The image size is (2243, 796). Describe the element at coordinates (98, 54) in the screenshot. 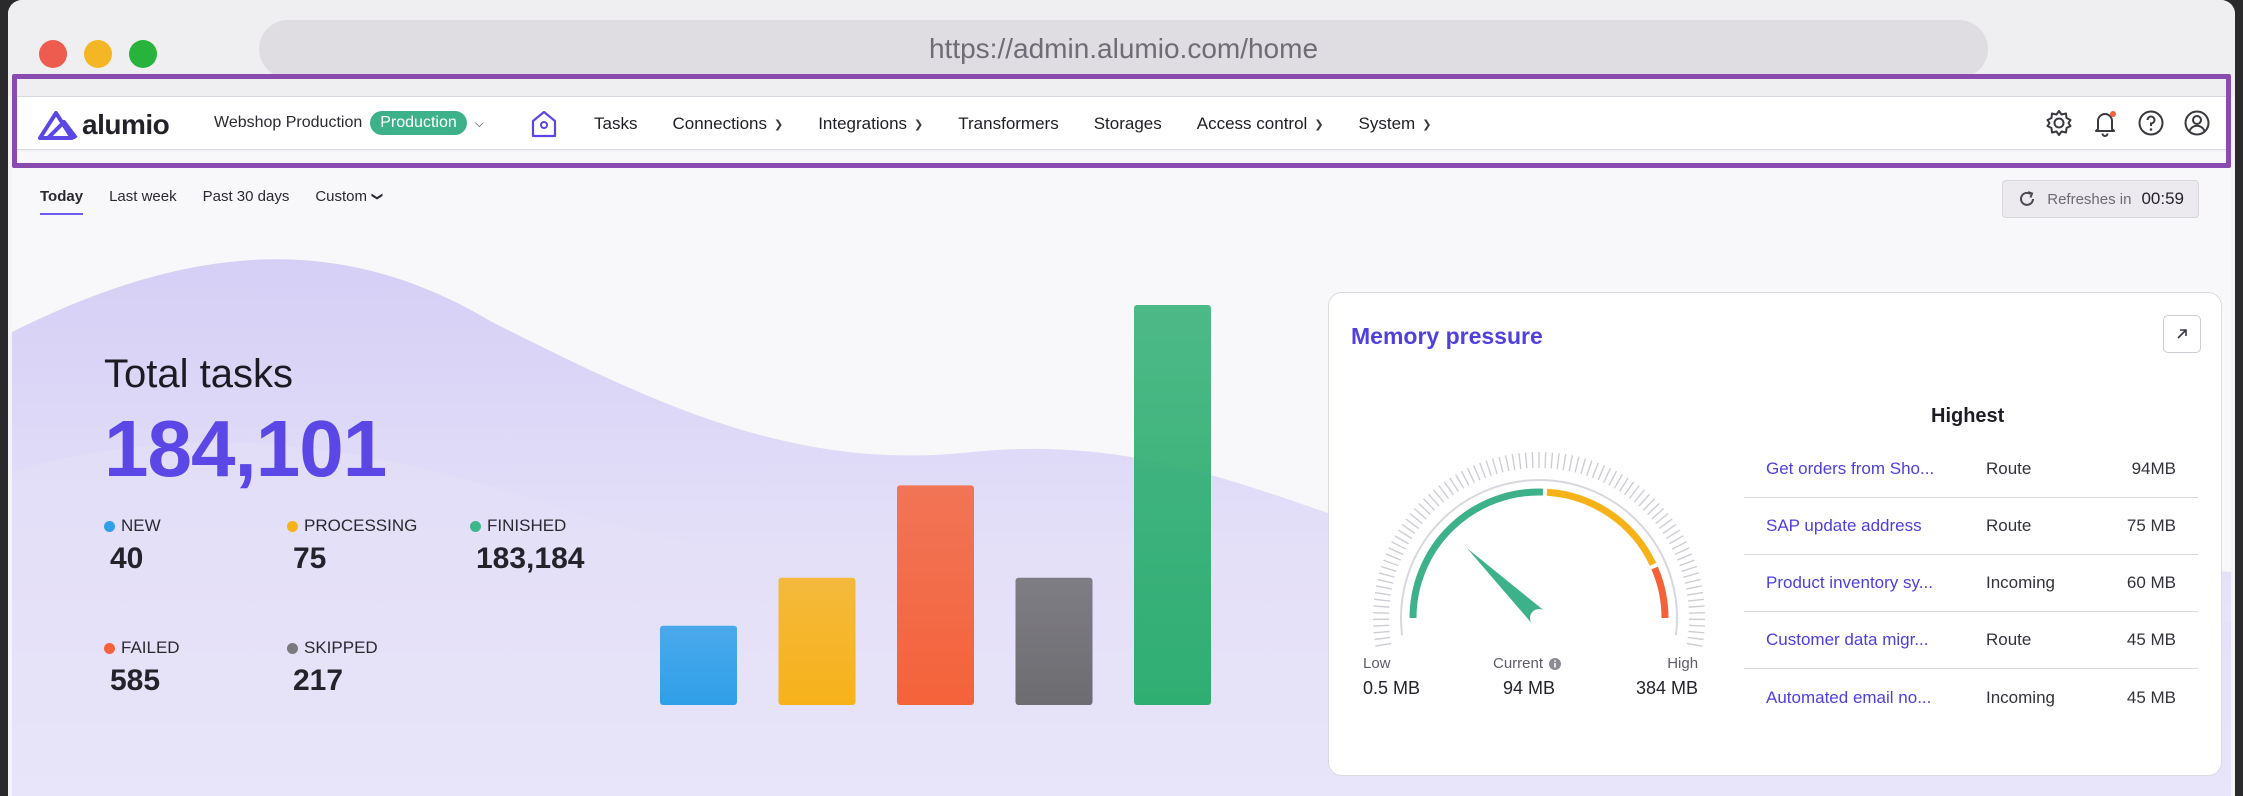

I see `minimize-window-button` at that location.